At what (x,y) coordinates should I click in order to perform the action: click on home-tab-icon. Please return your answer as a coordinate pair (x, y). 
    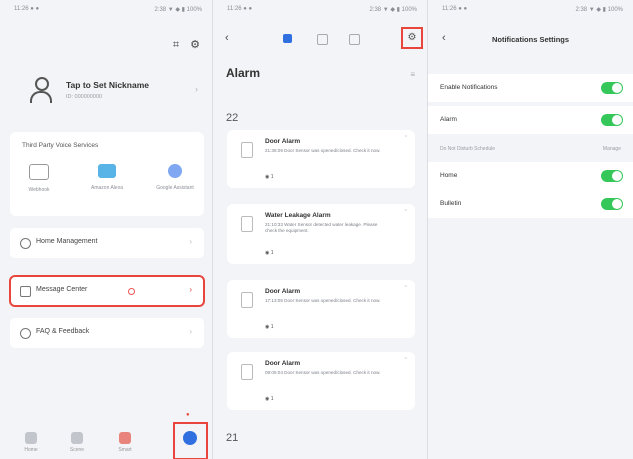
    Looking at the image, I should click on (31, 438).